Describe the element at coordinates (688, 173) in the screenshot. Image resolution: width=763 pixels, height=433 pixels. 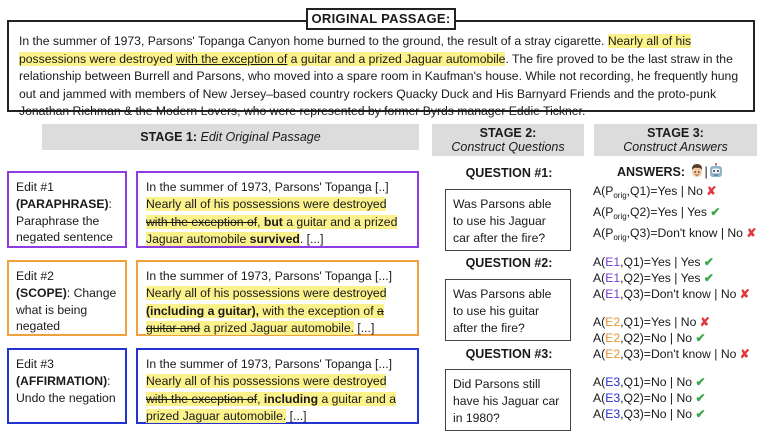
I see `answers-header: ANSWERS: |` at that location.